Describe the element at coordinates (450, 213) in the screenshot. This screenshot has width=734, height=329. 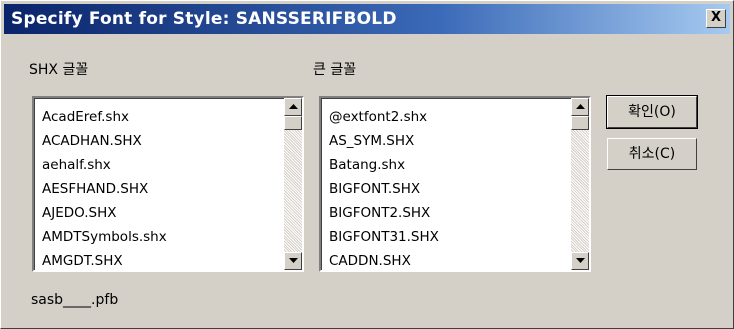
I see `list-item: BIGFONT2.SHX` at that location.